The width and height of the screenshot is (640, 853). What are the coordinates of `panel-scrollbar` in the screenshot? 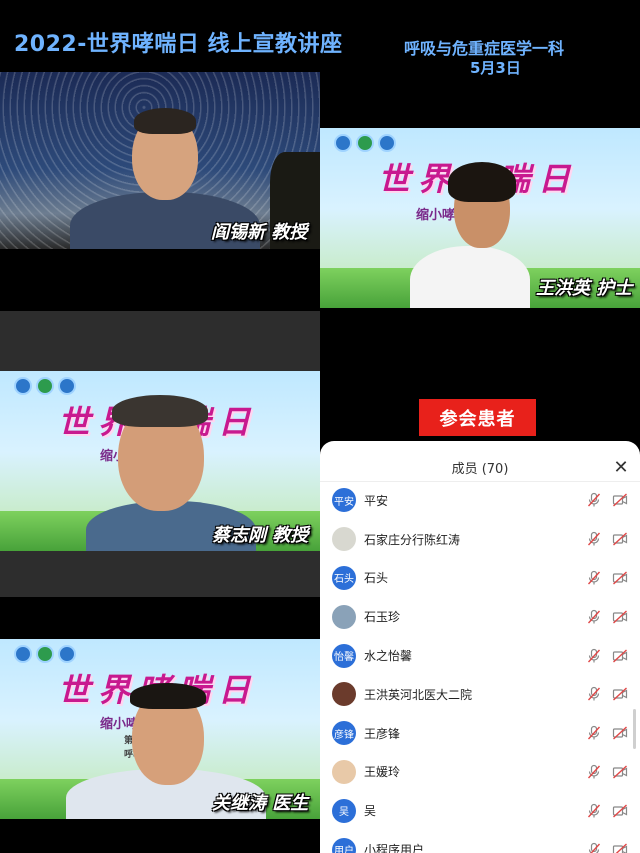 It's located at (634, 729).